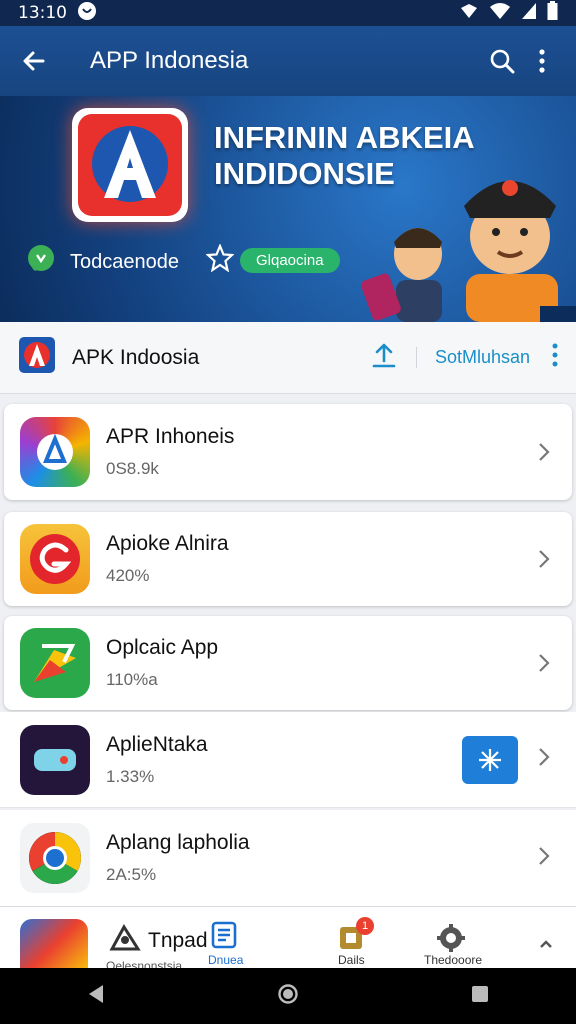 The height and width of the screenshot is (1024, 576). Describe the element at coordinates (220, 260) in the screenshot. I see `star-icon` at that location.